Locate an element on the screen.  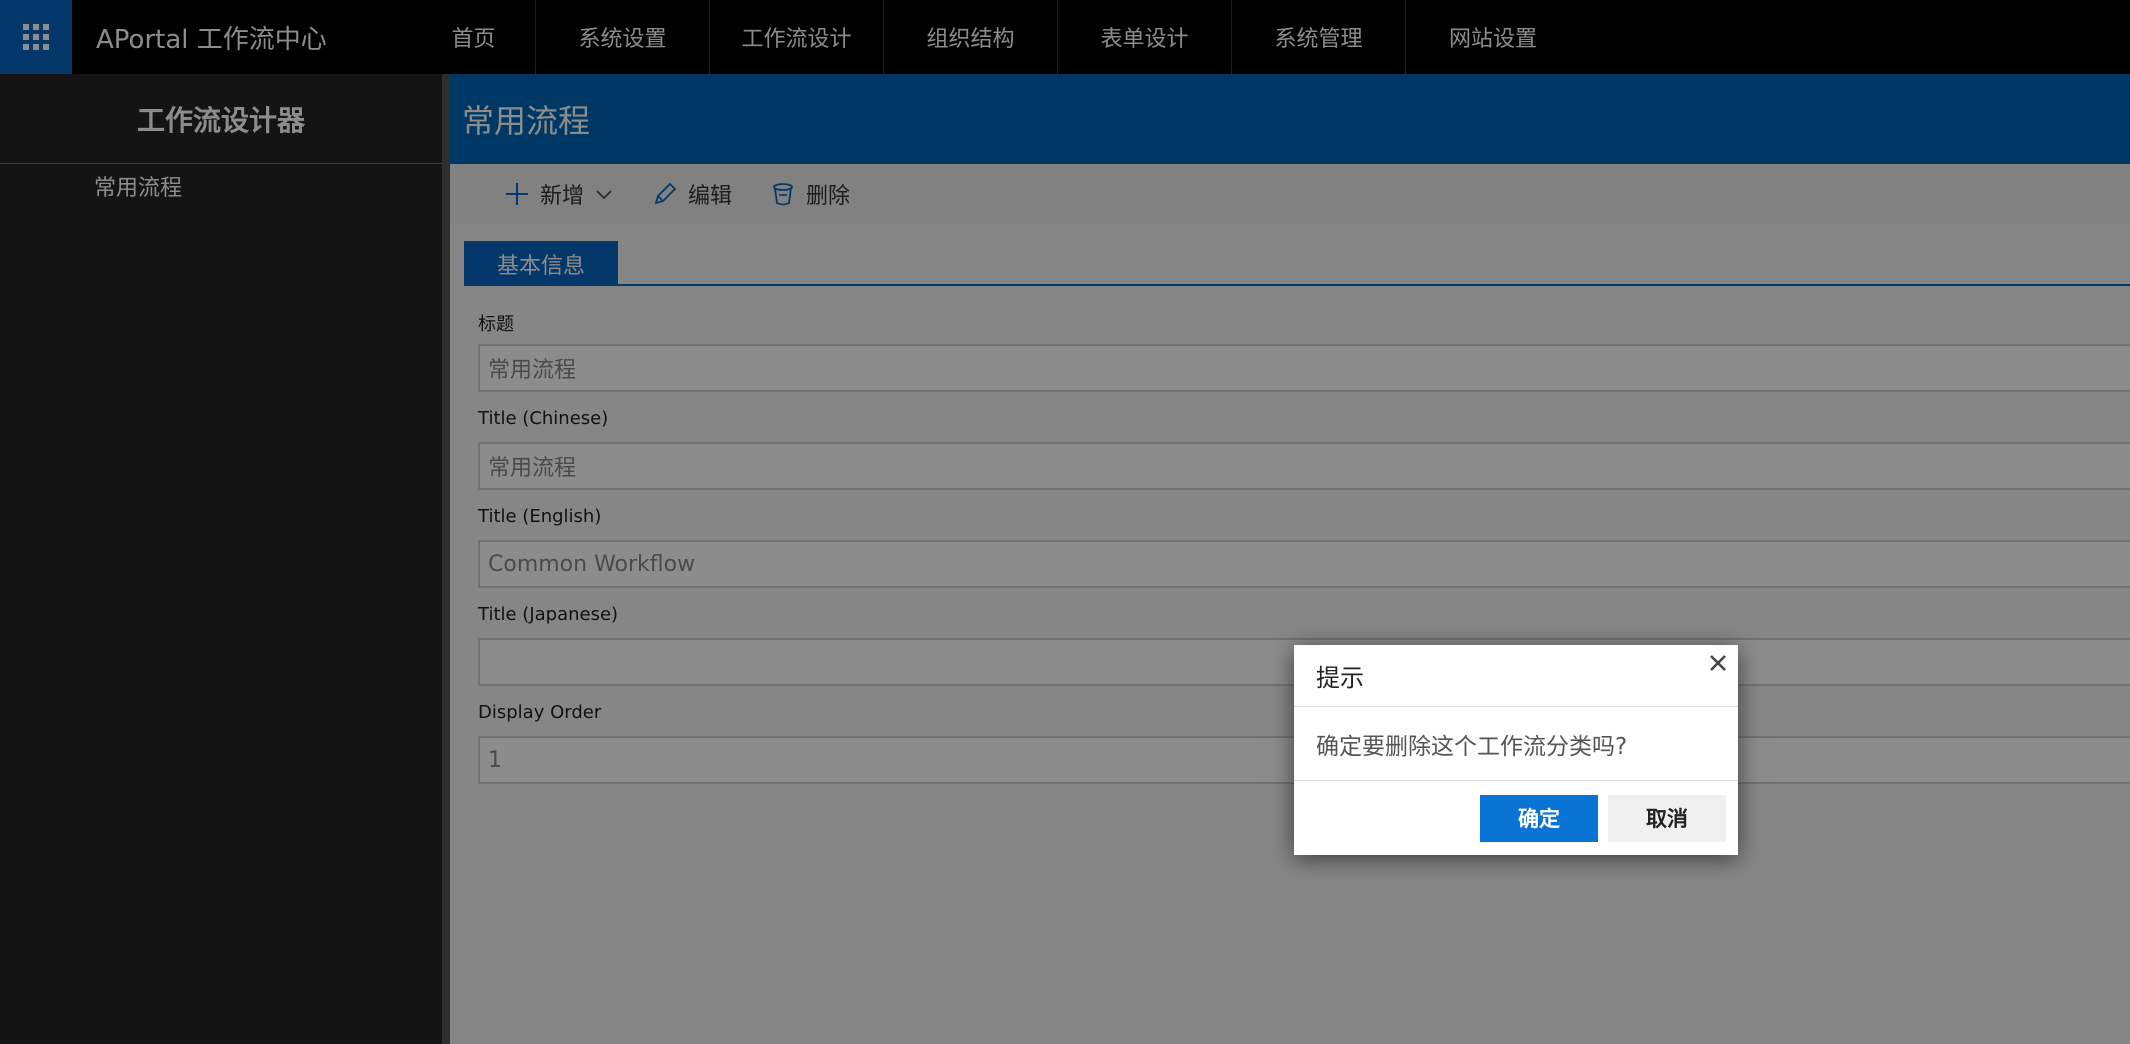
dialog-footer: 确定 取消 is located at coordinates (1516, 818).